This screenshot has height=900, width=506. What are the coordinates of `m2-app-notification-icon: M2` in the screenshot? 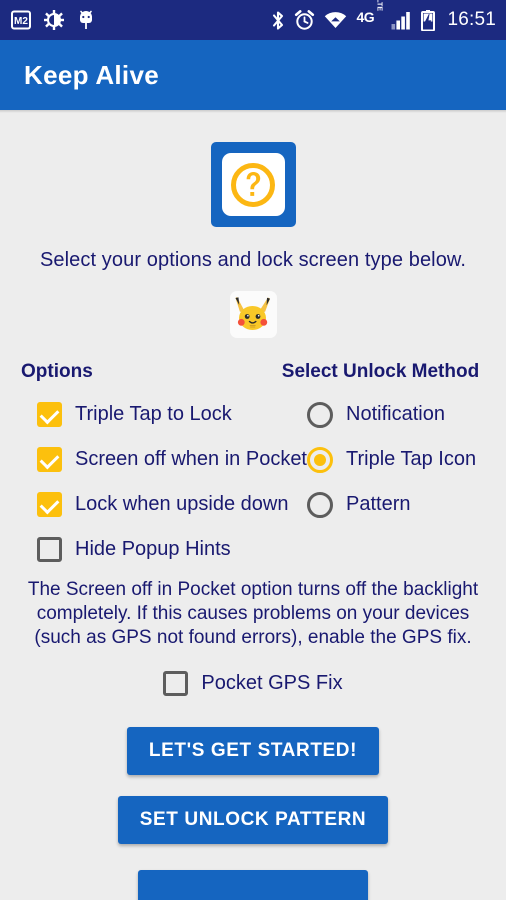 It's located at (21, 20).